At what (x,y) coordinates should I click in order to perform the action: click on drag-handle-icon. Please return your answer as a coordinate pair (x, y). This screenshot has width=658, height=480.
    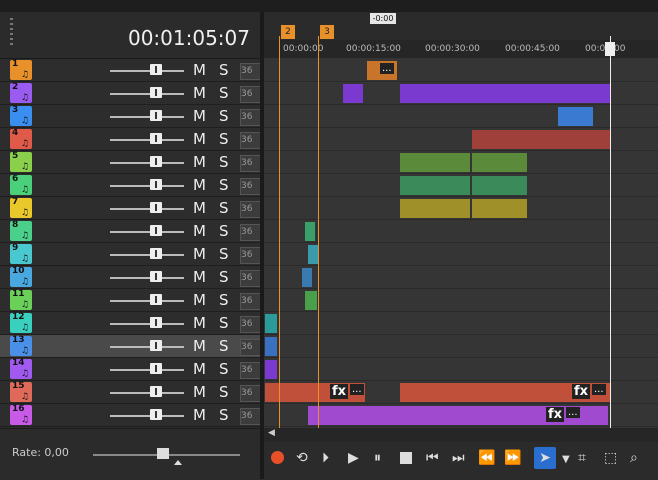
    Looking at the image, I should click on (11, 32).